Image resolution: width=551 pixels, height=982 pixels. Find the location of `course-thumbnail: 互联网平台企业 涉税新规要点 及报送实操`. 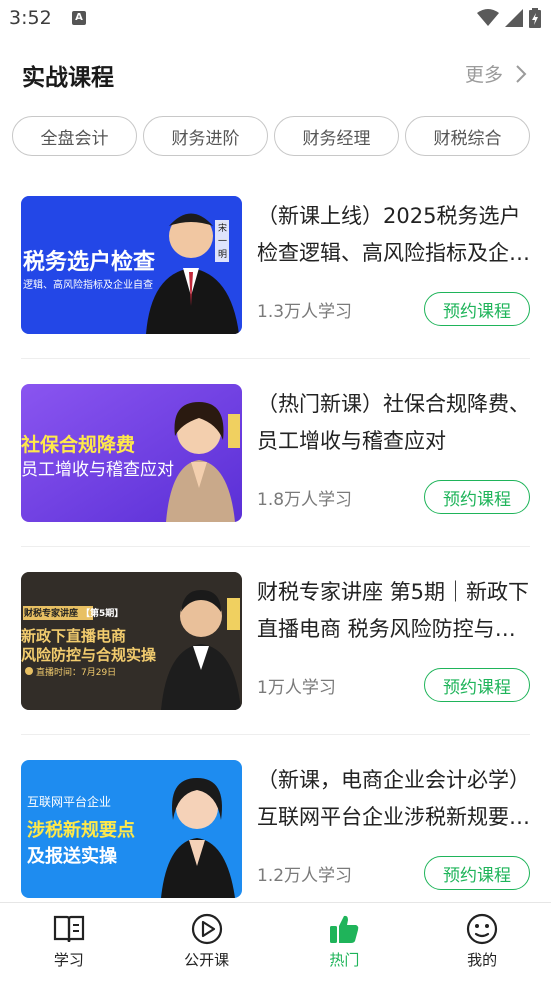

course-thumbnail: 互联网平台企业 涉税新规要点 及报送实操 is located at coordinates (131, 829).